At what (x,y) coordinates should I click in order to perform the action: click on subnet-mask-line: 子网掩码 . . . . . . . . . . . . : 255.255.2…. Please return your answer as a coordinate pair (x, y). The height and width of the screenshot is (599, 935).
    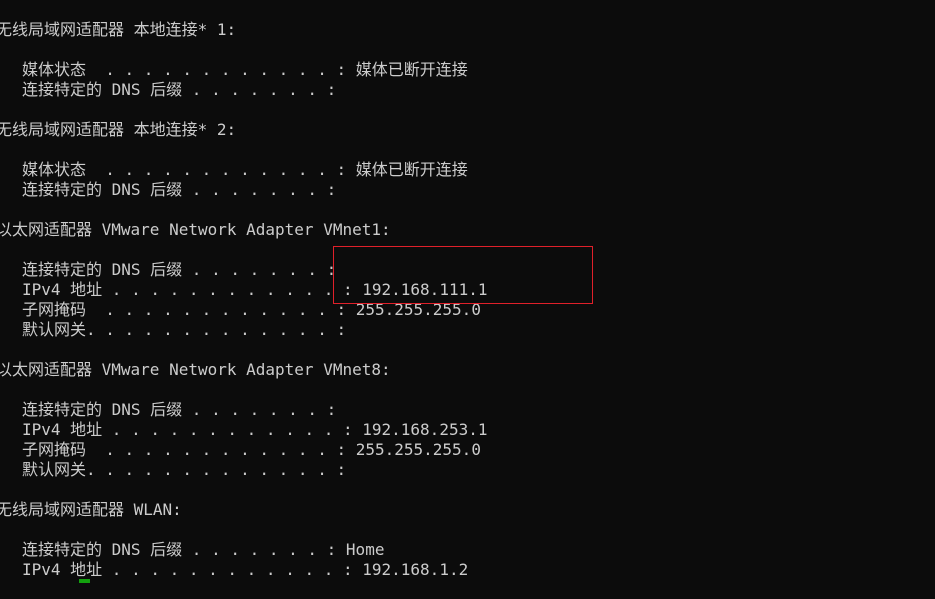
    Looking at the image, I should click on (251, 449).